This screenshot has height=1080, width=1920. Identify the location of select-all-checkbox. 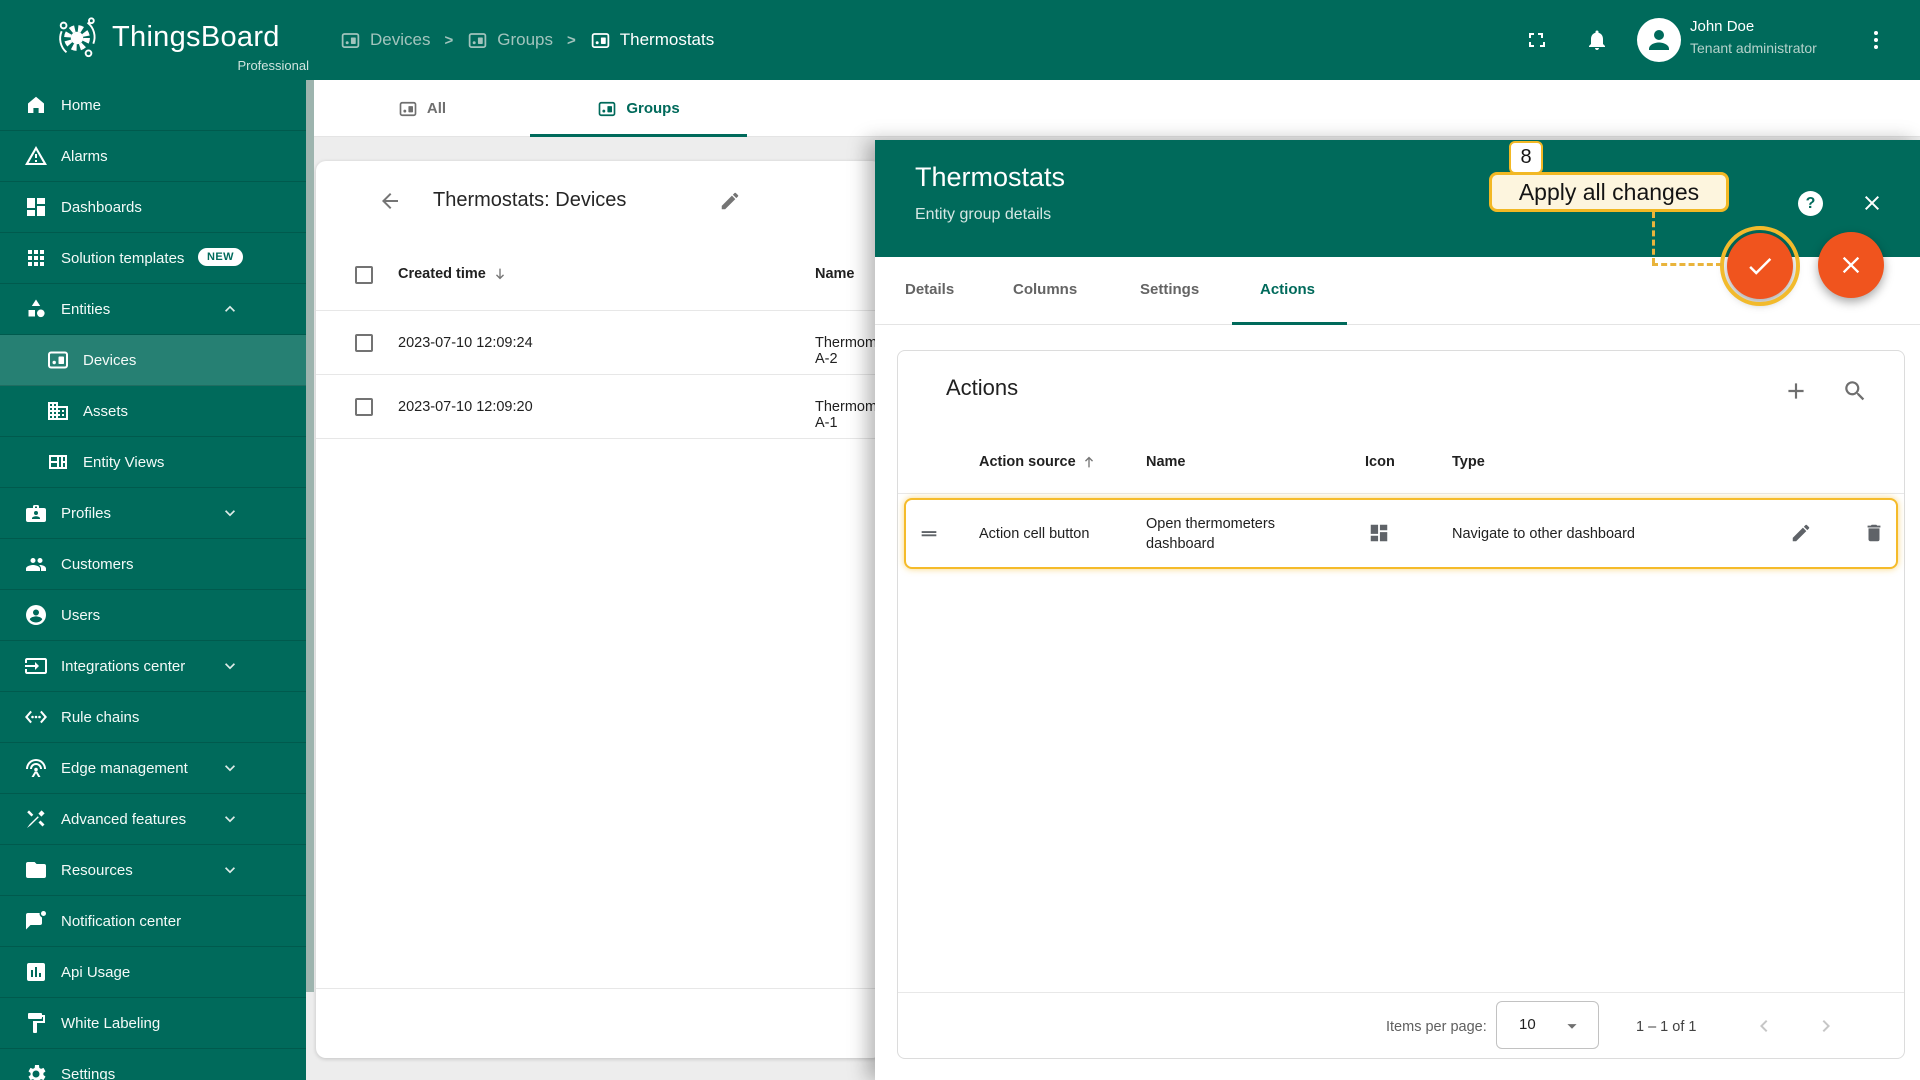
(364, 275).